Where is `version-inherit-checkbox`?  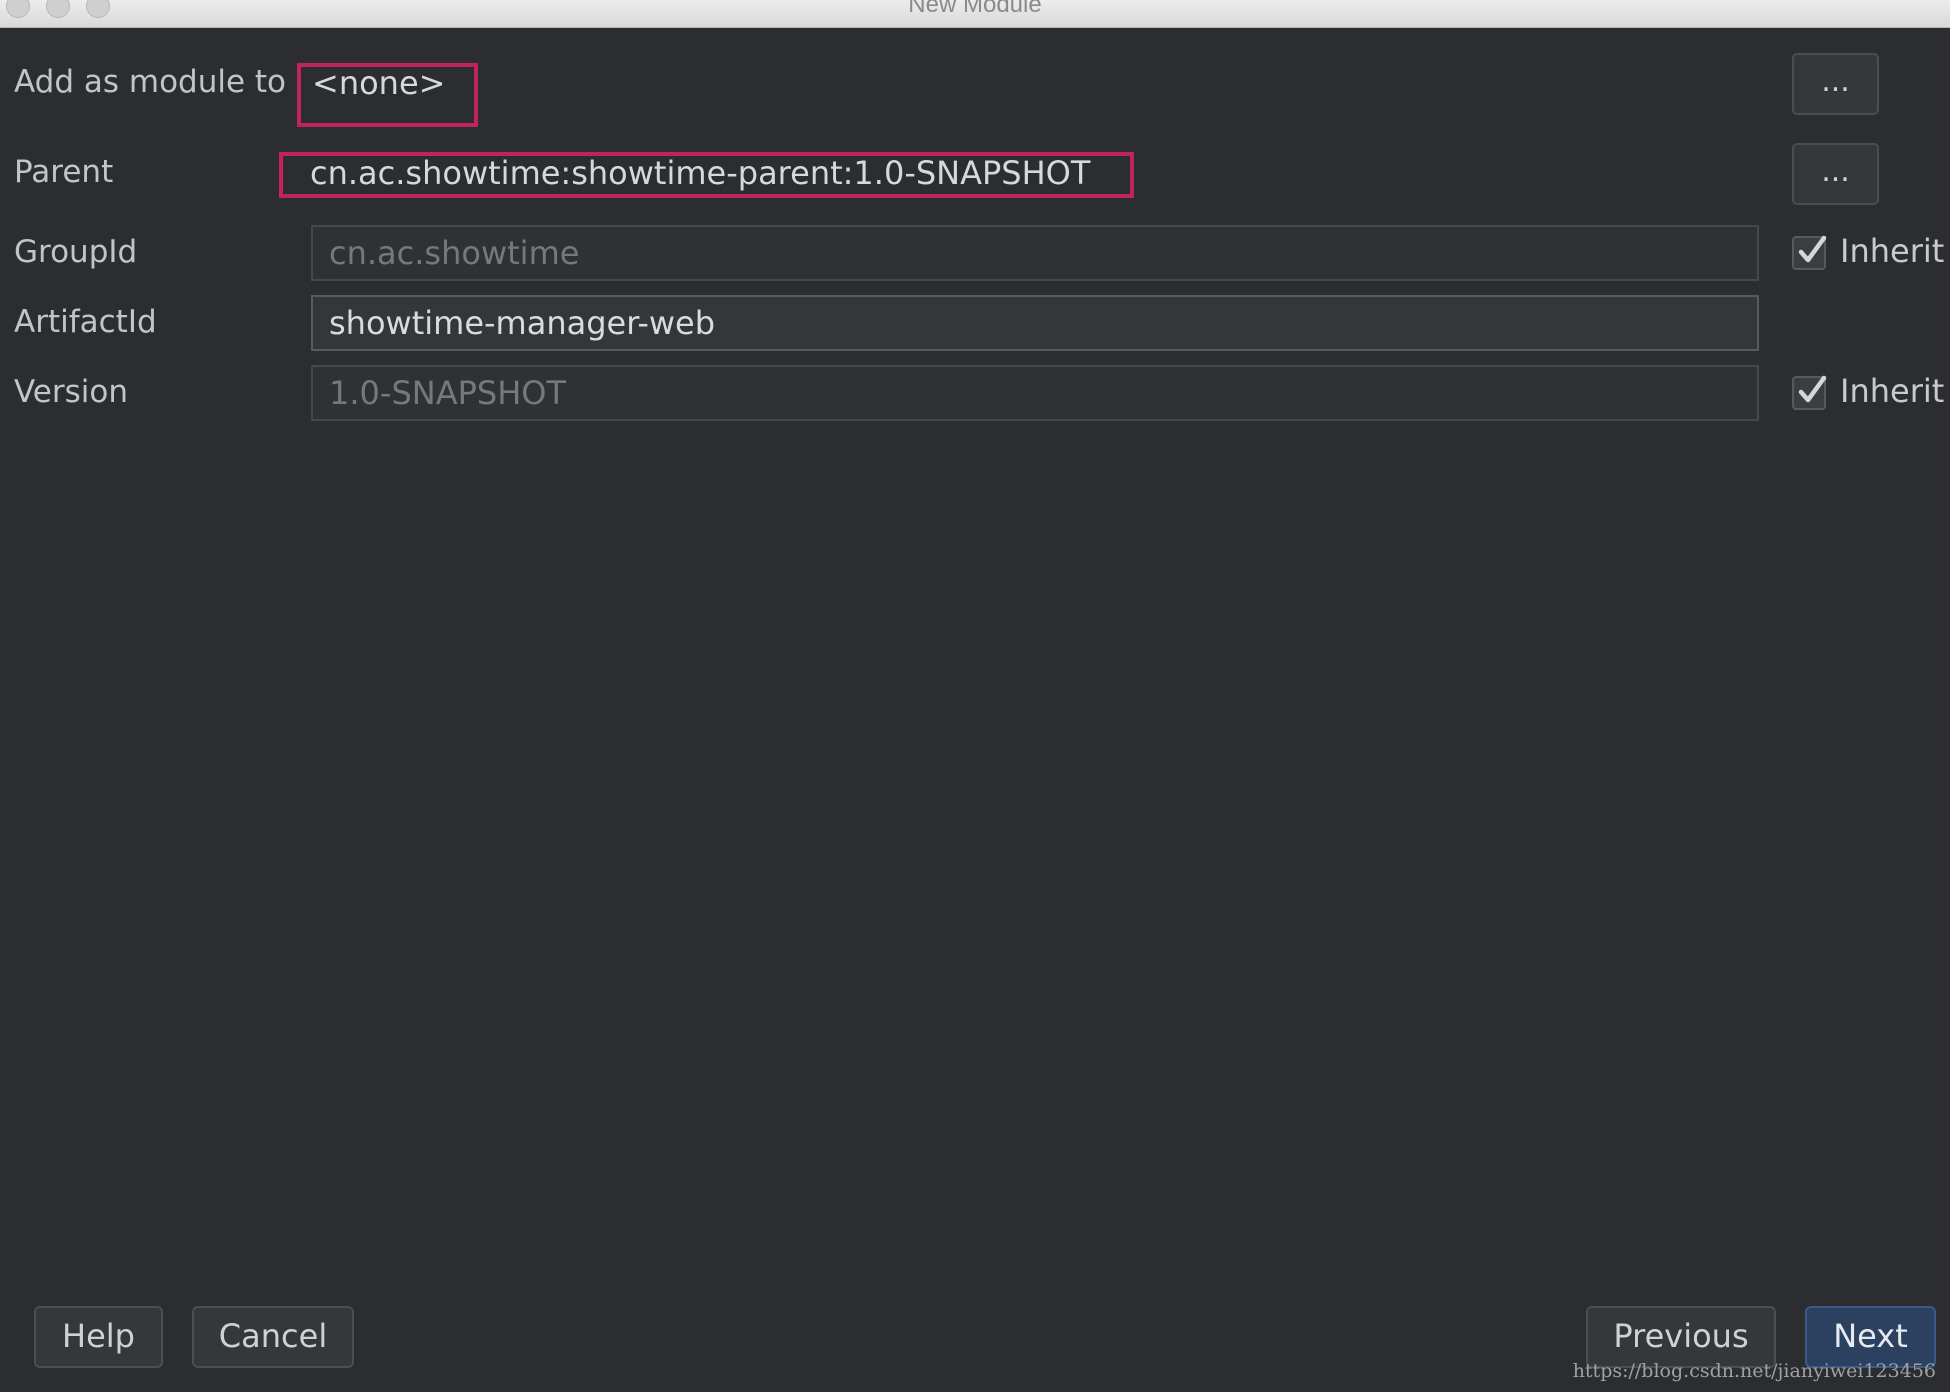 version-inherit-checkbox is located at coordinates (1809, 392).